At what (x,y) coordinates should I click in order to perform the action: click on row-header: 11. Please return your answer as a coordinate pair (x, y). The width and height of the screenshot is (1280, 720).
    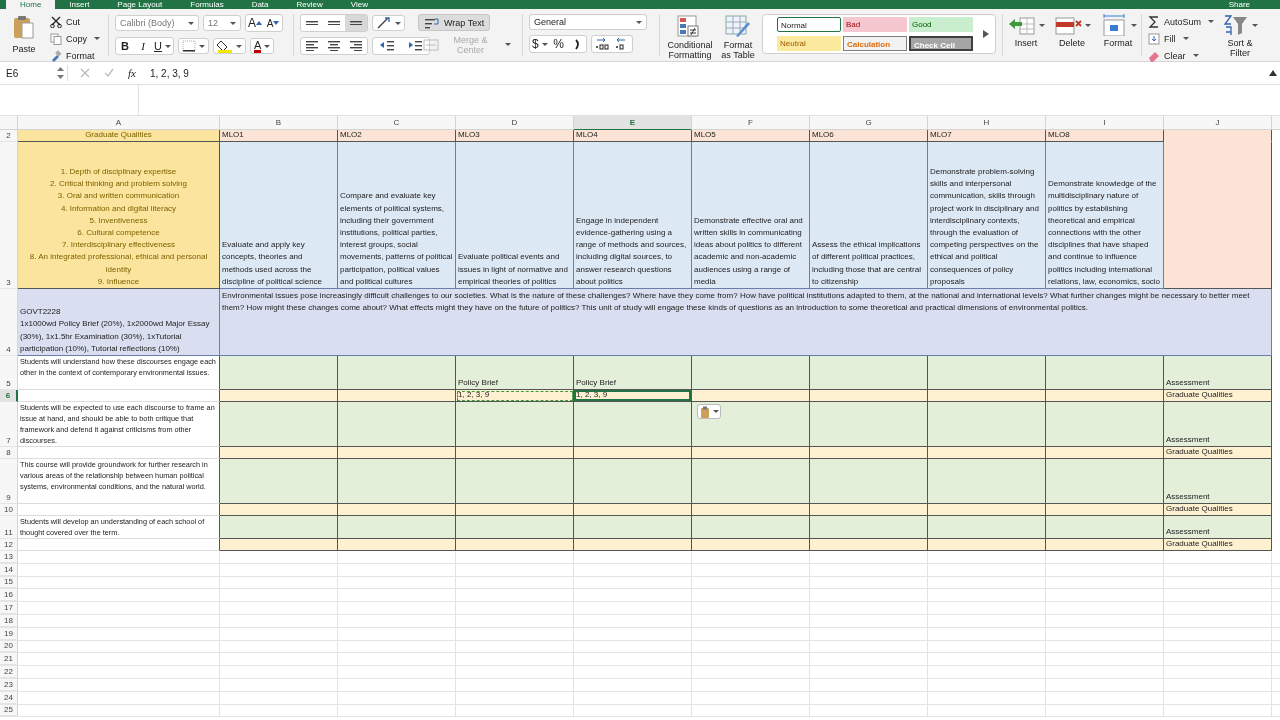
    Looking at the image, I should click on (9, 527).